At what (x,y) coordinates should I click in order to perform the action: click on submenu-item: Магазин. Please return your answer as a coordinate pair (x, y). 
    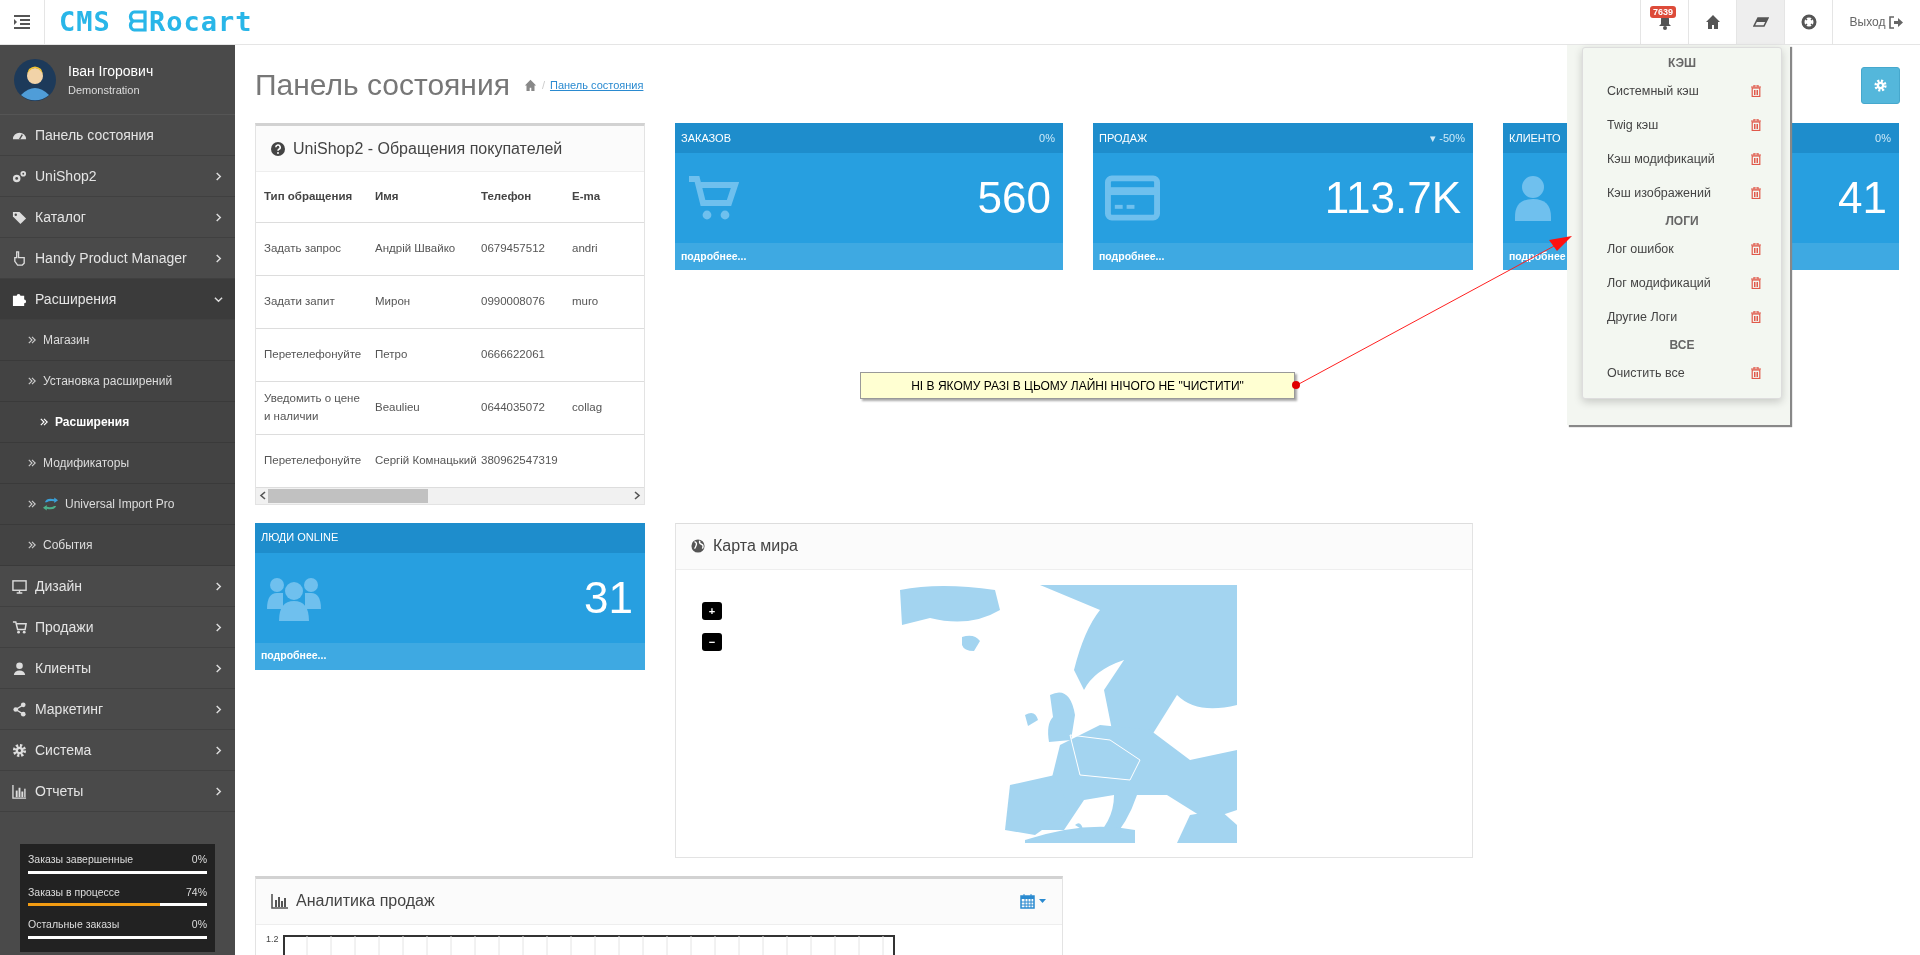
    Looking at the image, I should click on (117, 340).